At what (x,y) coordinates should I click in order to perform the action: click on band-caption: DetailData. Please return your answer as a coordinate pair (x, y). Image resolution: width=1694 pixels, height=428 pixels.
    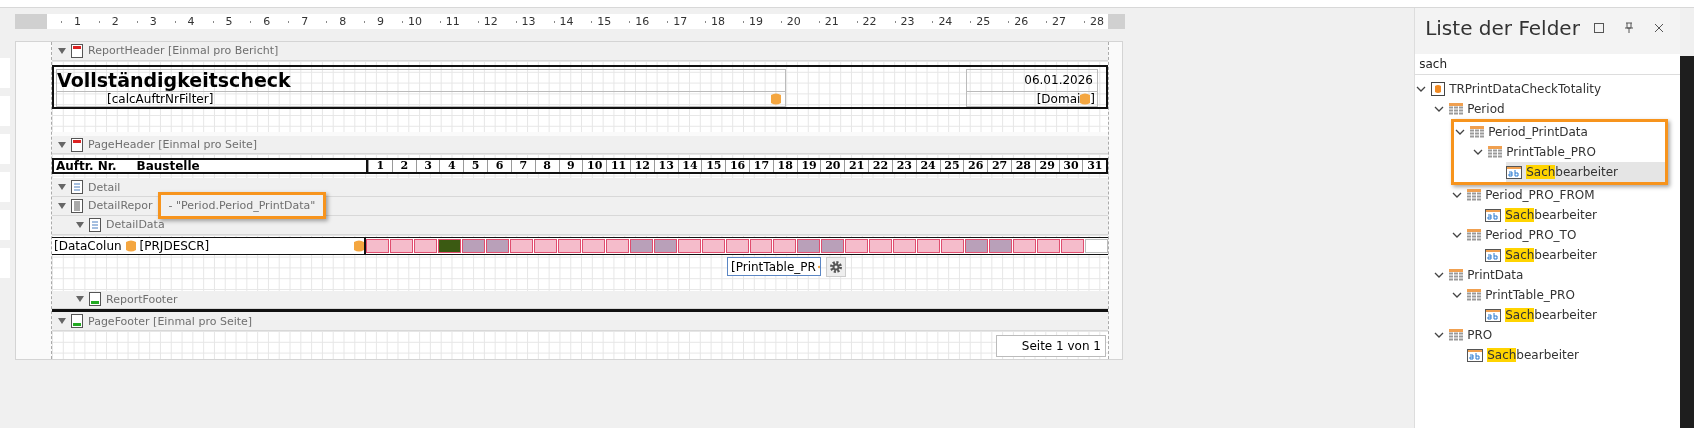
    Looking at the image, I should click on (135, 225).